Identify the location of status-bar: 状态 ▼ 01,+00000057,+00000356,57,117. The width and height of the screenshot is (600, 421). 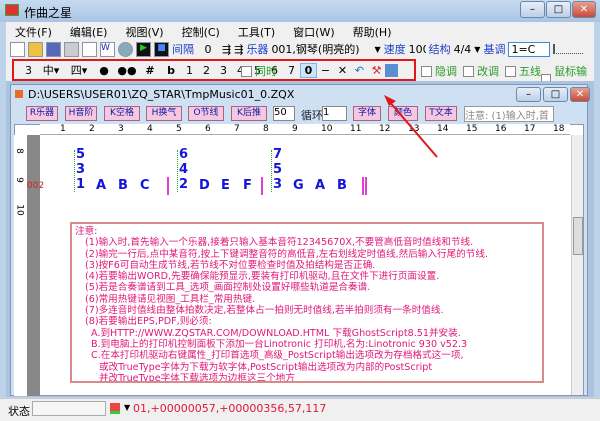
(300, 409).